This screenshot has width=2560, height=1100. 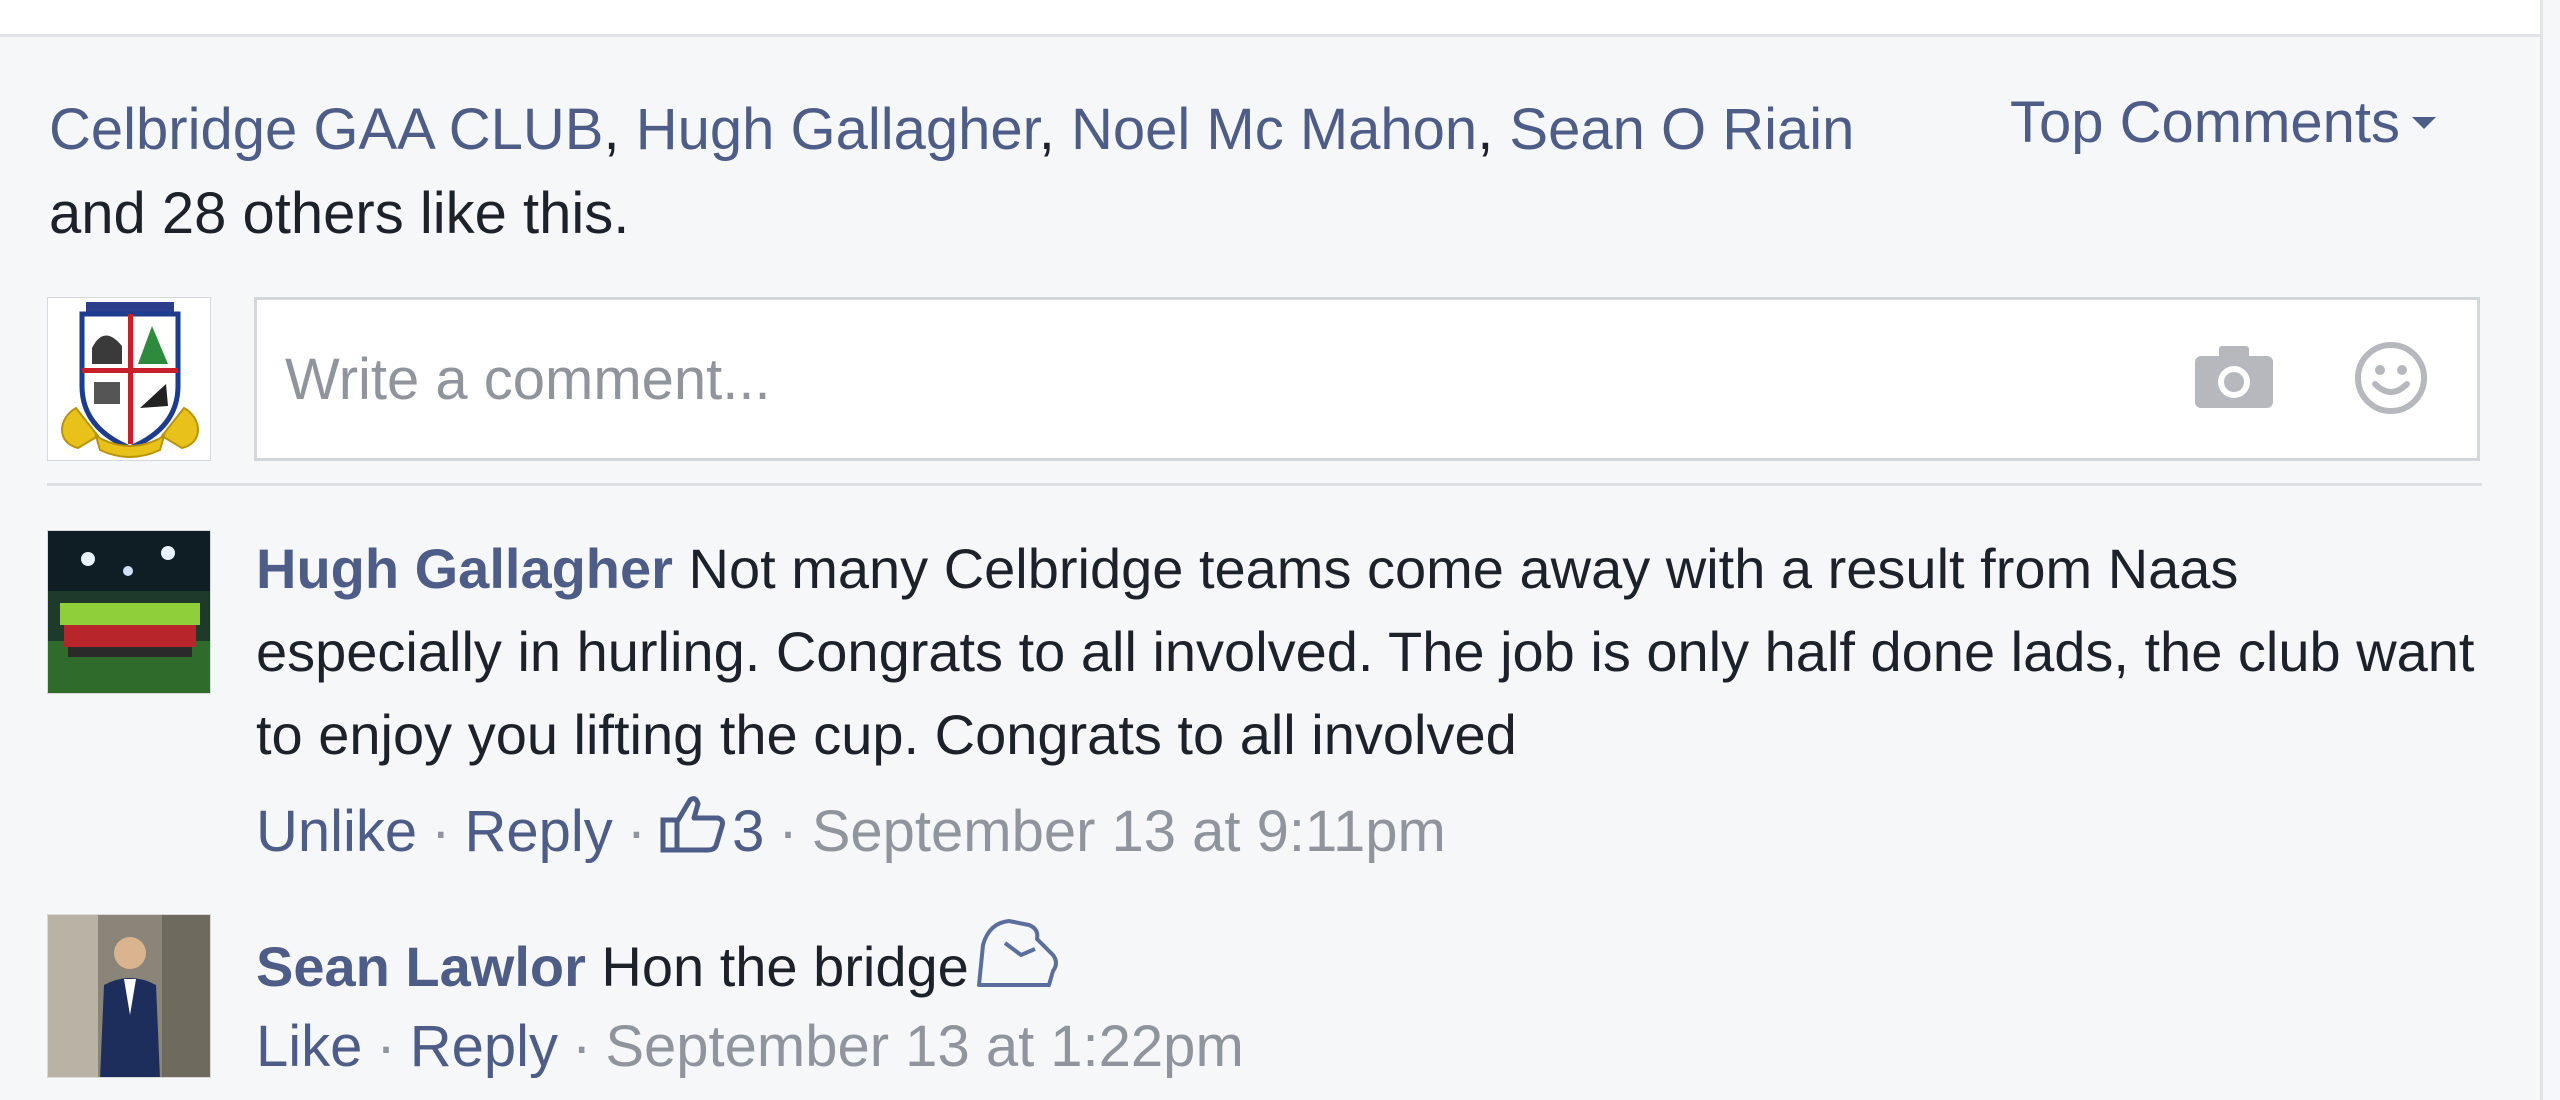 I want to click on comment-timestamp: September 13 at 1:22pm, so click(x=924, y=1047).